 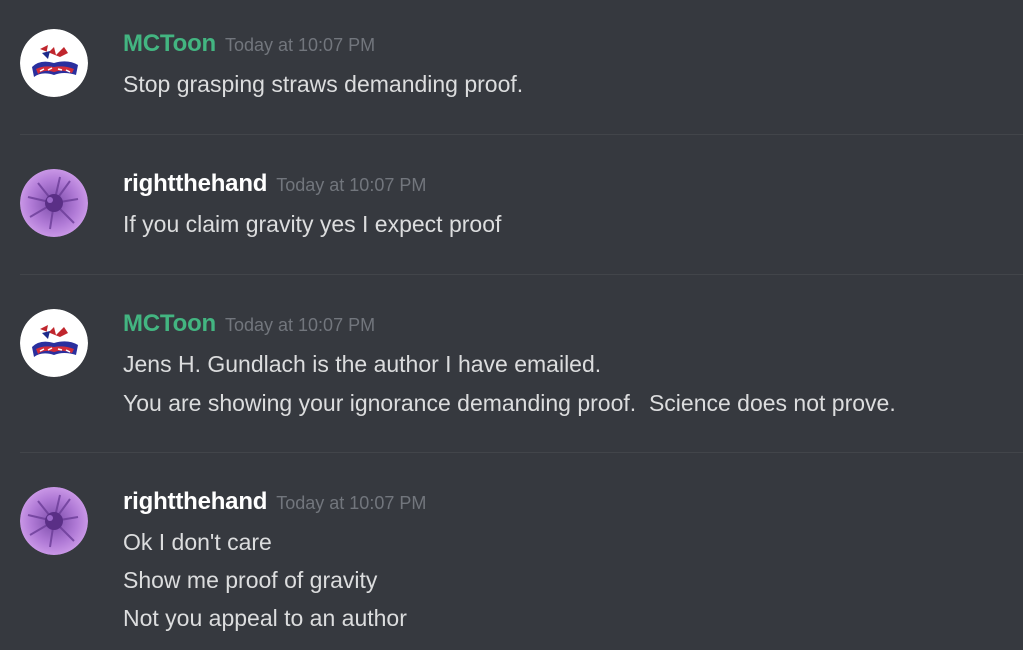 What do you see at coordinates (312, 224) in the screenshot?
I see `message-text: If you claim gravity yes I expect proof` at bounding box center [312, 224].